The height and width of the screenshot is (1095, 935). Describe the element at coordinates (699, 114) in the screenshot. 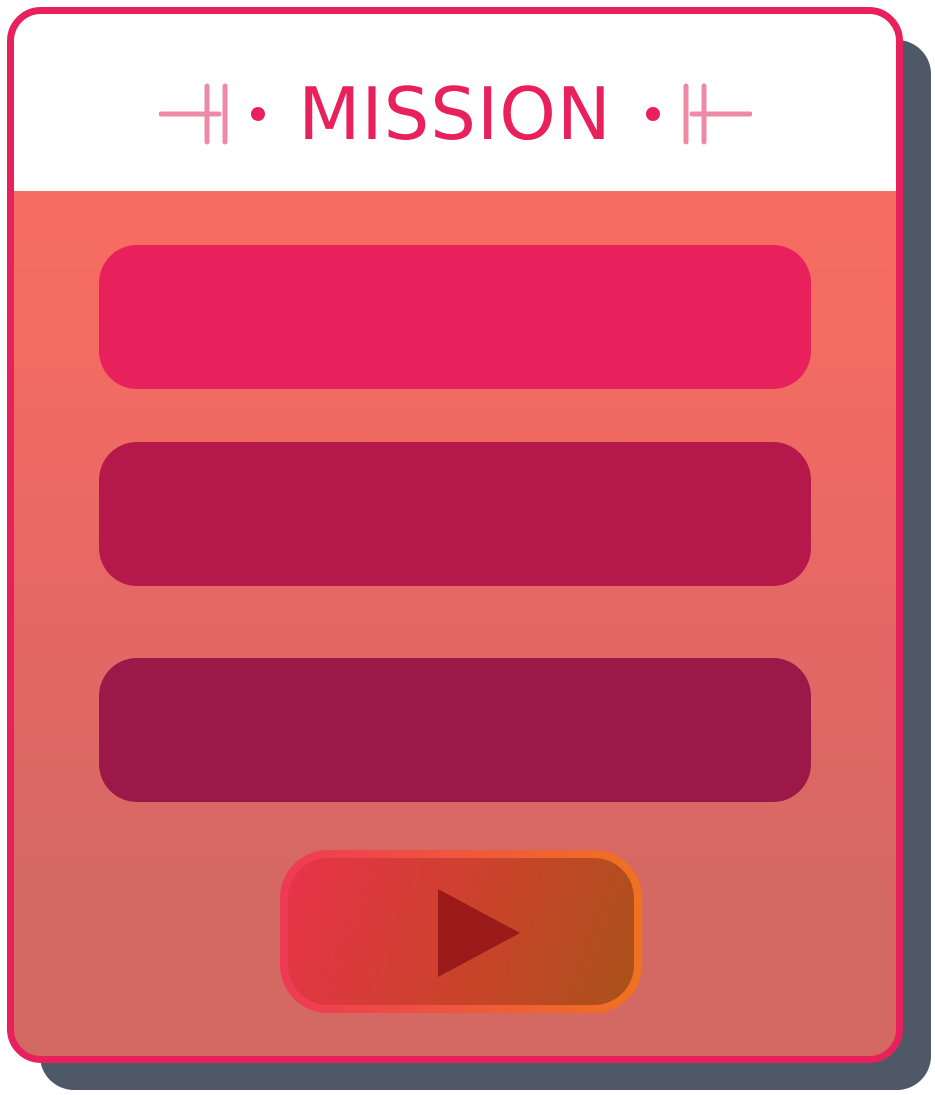

I see `ornament-divider-right-icon` at that location.